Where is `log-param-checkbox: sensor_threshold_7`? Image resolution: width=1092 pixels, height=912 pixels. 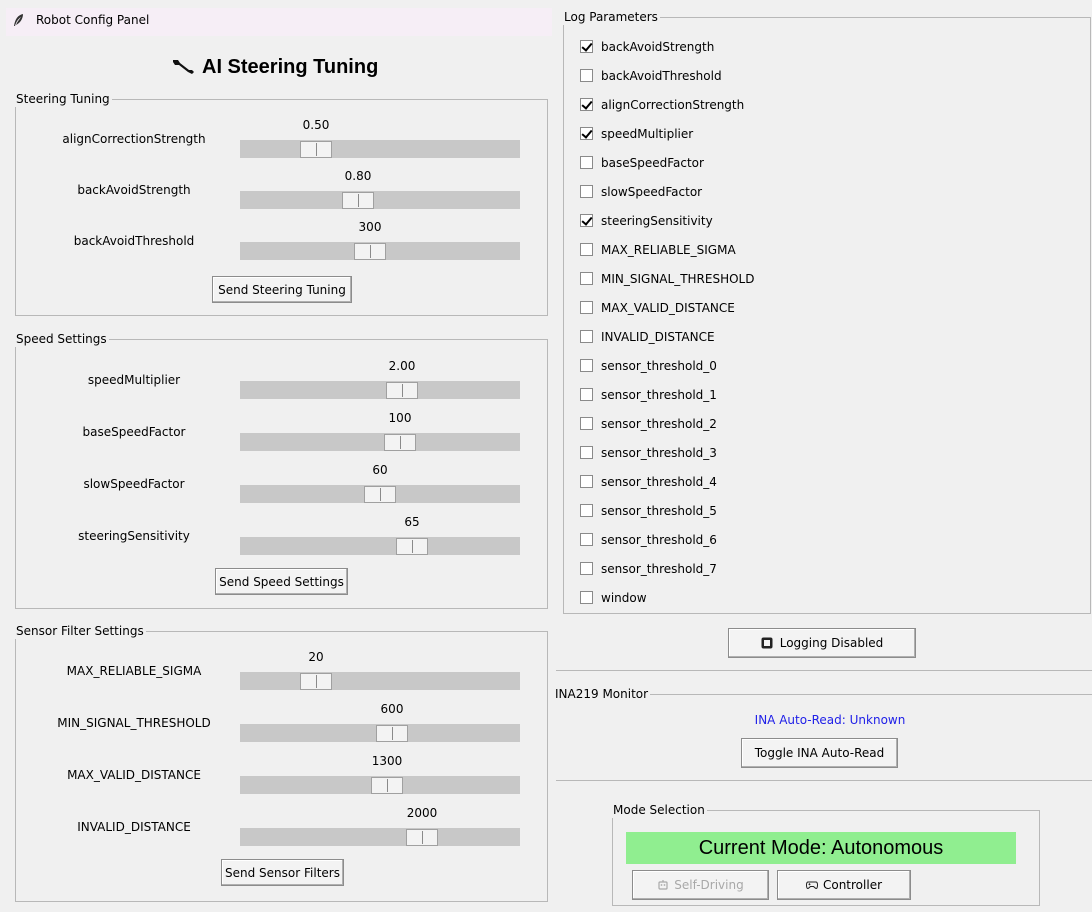
log-param-checkbox: sensor_threshold_7 is located at coordinates (770, 568).